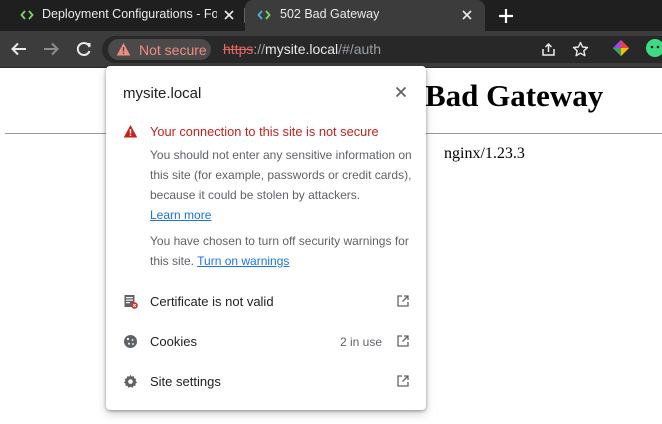  I want to click on security-chip-label: Not secure, so click(173, 50).